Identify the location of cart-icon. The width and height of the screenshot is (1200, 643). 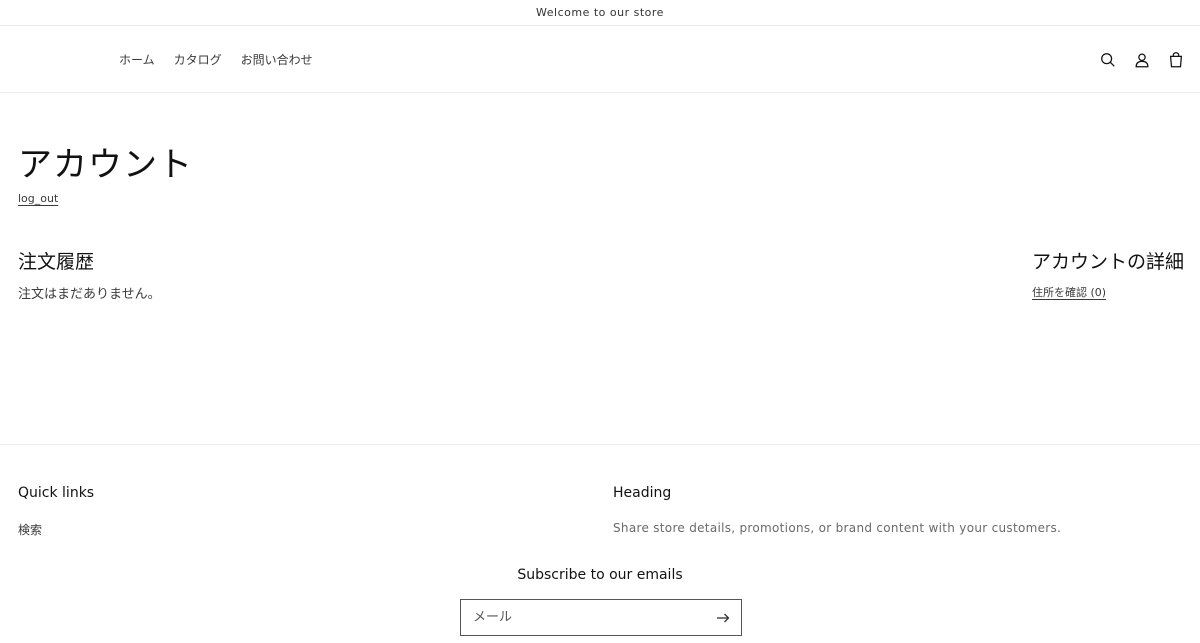
(1176, 60).